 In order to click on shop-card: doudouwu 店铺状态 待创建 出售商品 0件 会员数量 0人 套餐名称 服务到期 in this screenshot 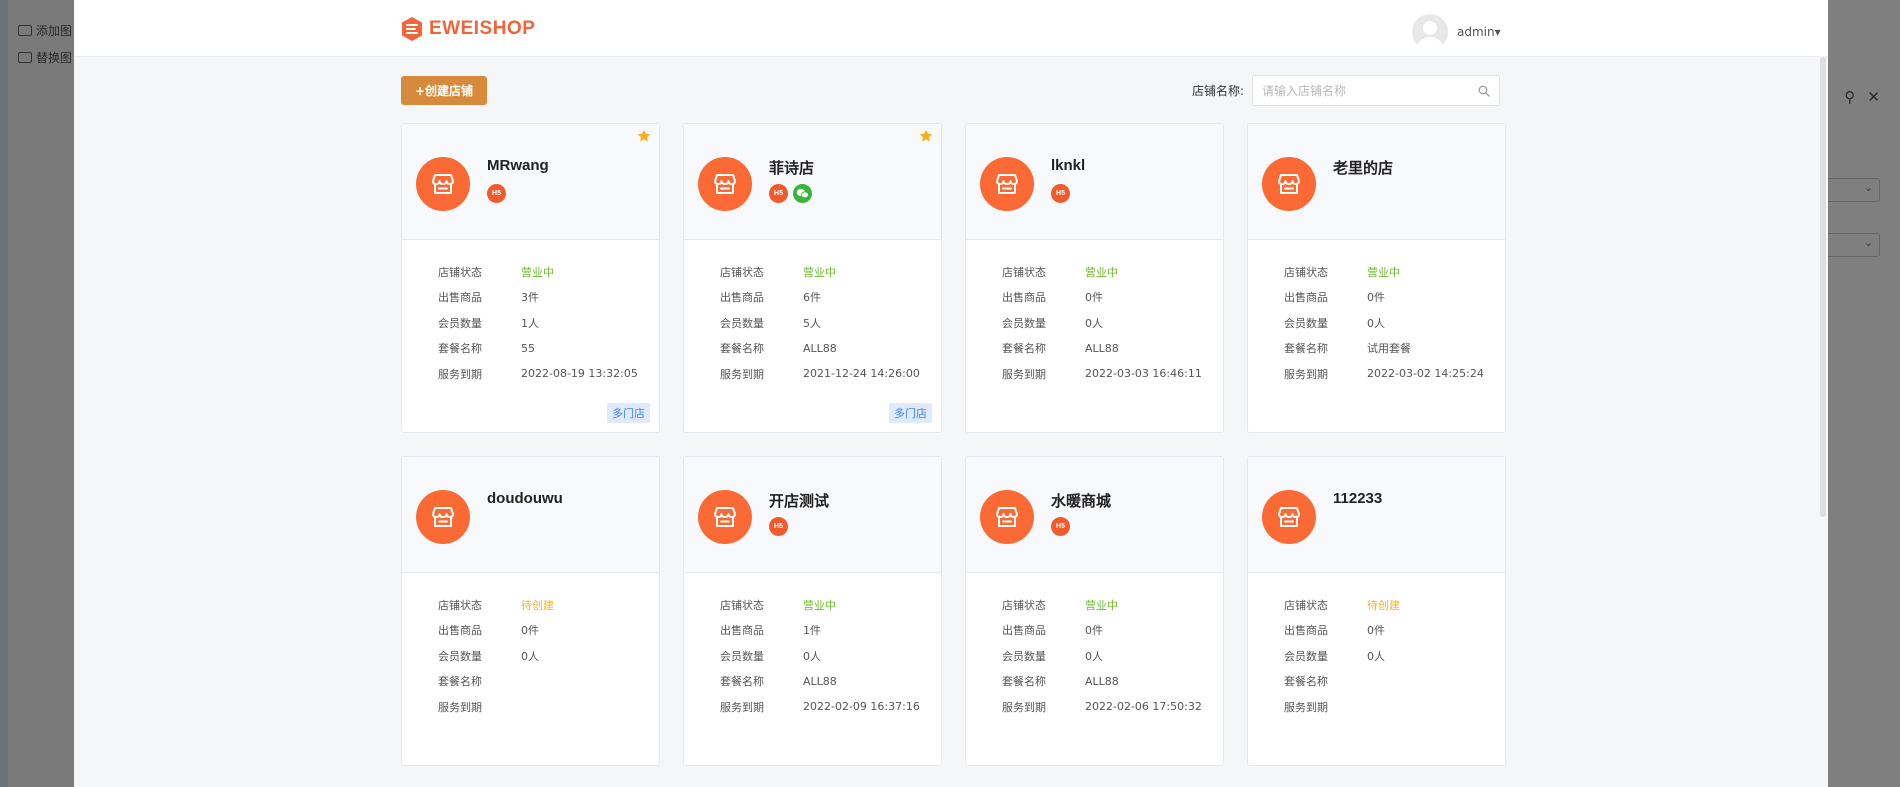, I will do `click(530, 611)`.